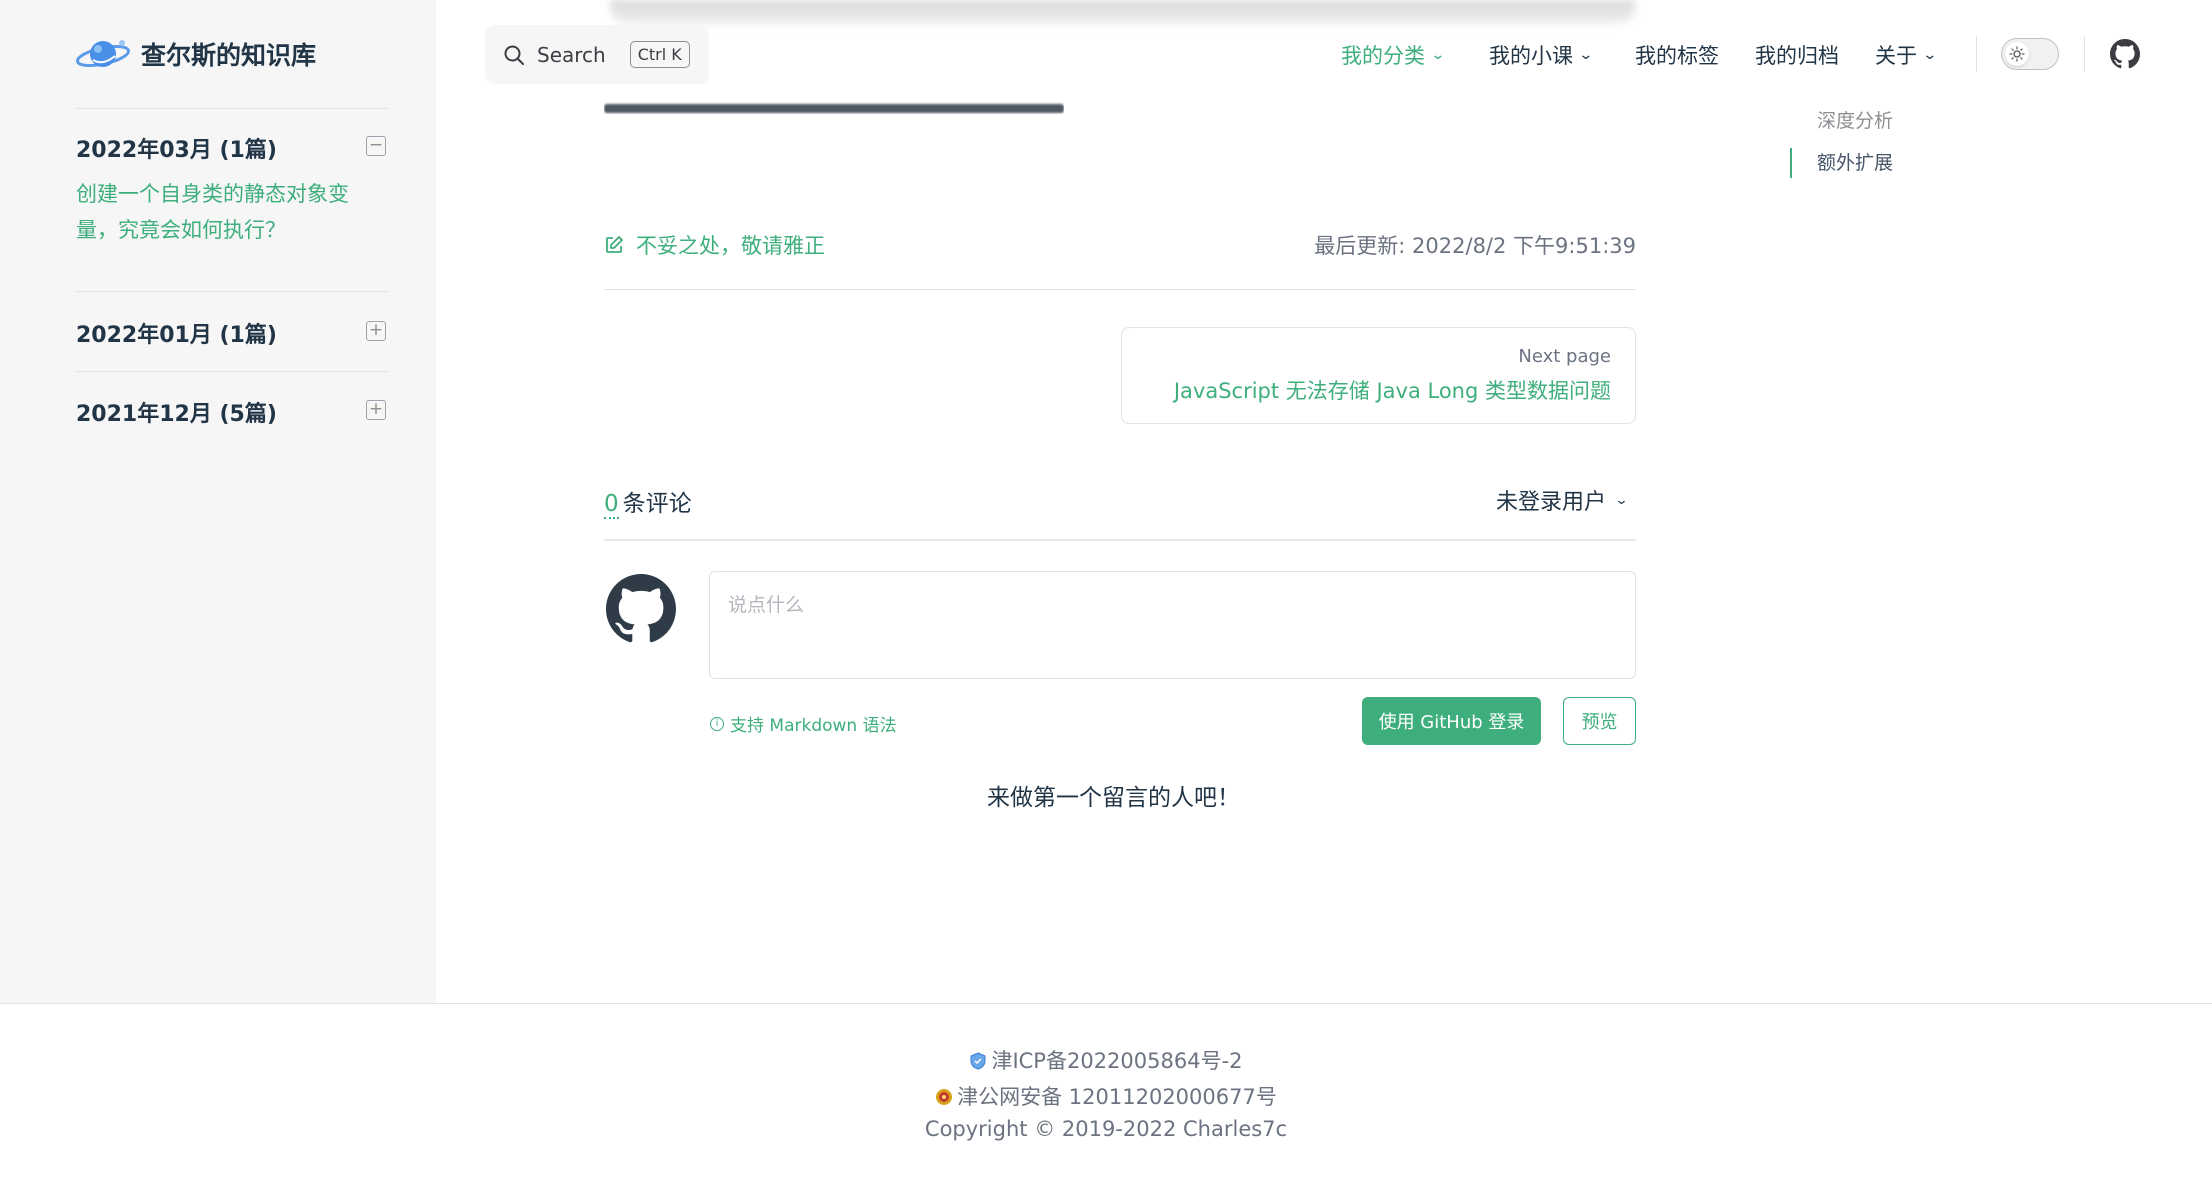 The width and height of the screenshot is (2212, 1186). What do you see at coordinates (2125, 54) in the screenshot?
I see `github-icon` at bounding box center [2125, 54].